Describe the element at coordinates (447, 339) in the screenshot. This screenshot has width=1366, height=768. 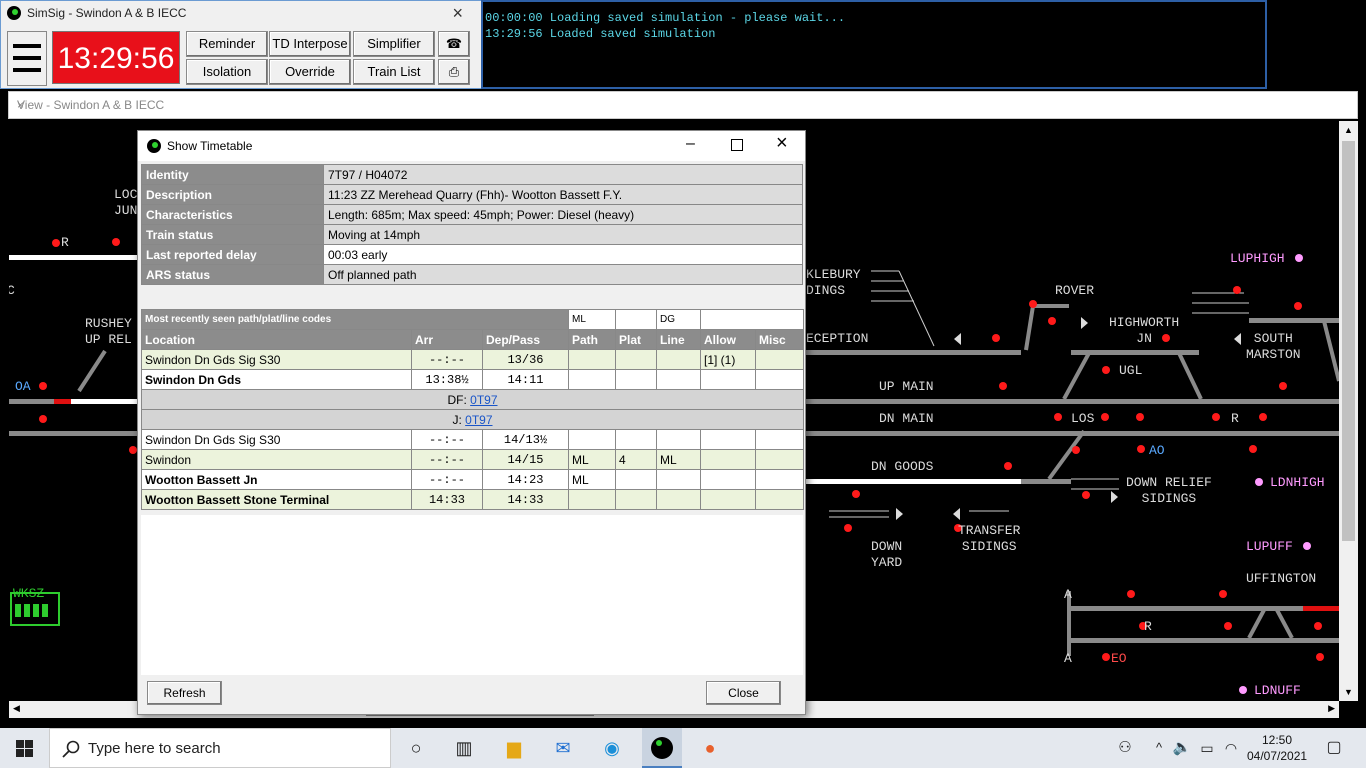
I see `col-arr: Arr` at that location.